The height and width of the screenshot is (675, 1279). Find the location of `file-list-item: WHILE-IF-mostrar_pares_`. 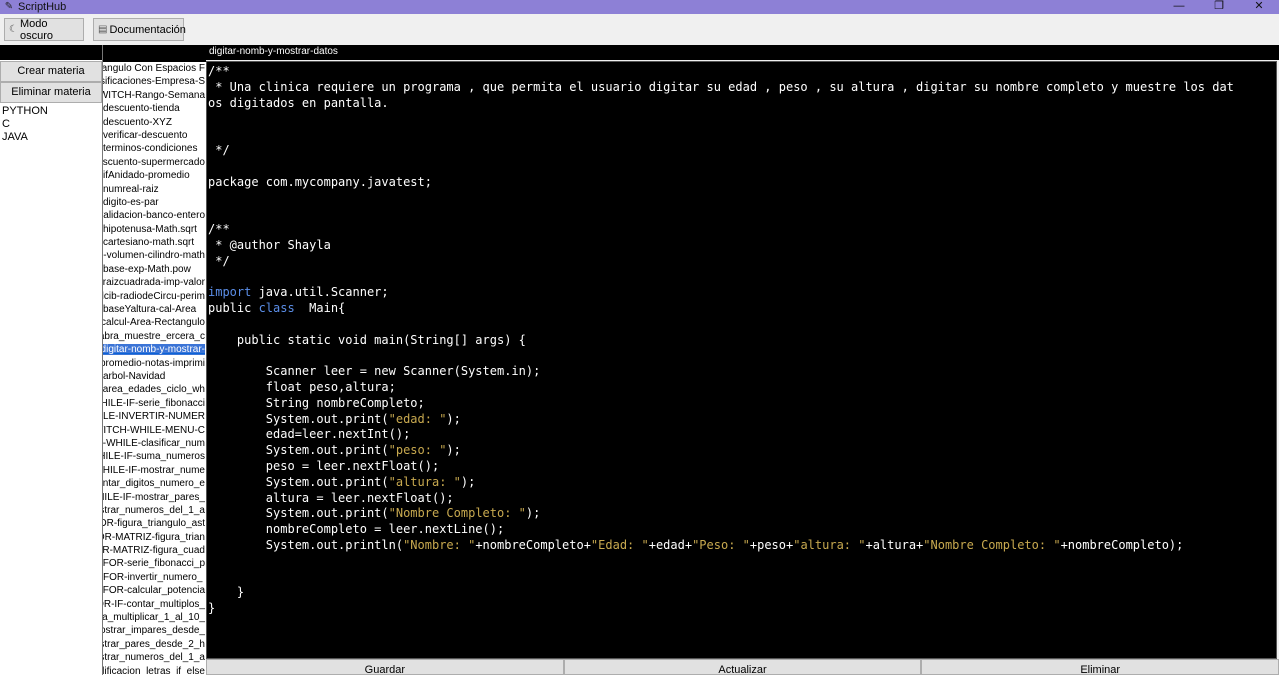

file-list-item: WHILE-IF-mostrar_pares_ is located at coordinates (154, 497).